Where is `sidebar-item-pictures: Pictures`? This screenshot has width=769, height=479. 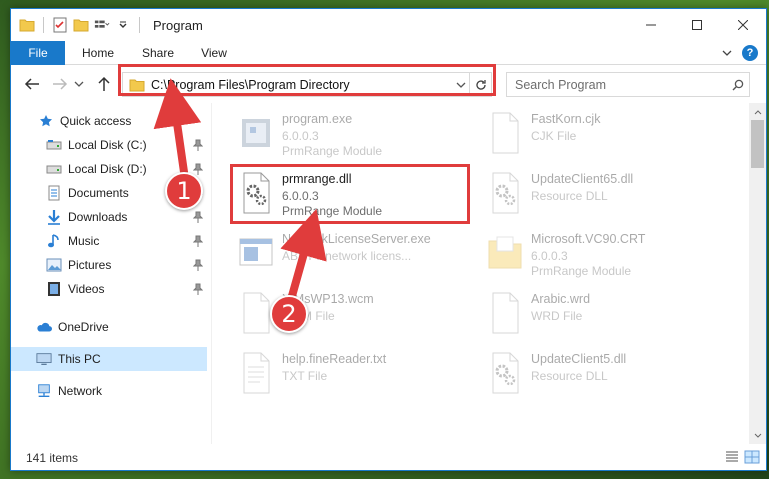
sidebar-item-pictures: Pictures is located at coordinates (109, 265).